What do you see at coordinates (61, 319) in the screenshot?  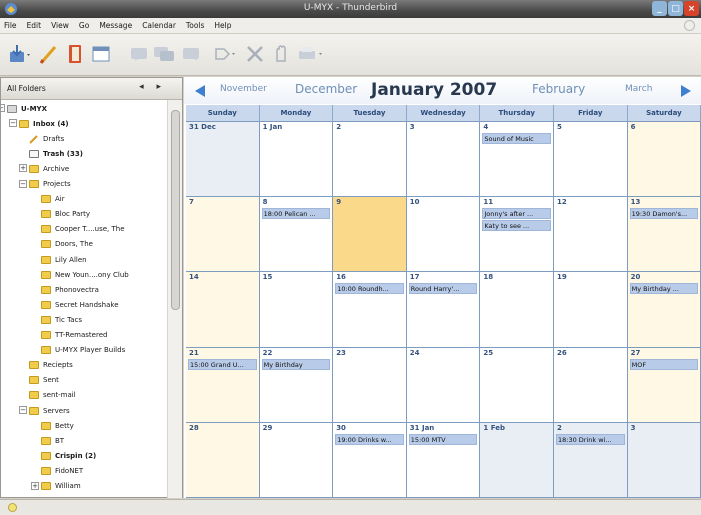 I see `folder-item: Tic Tacs` at bounding box center [61, 319].